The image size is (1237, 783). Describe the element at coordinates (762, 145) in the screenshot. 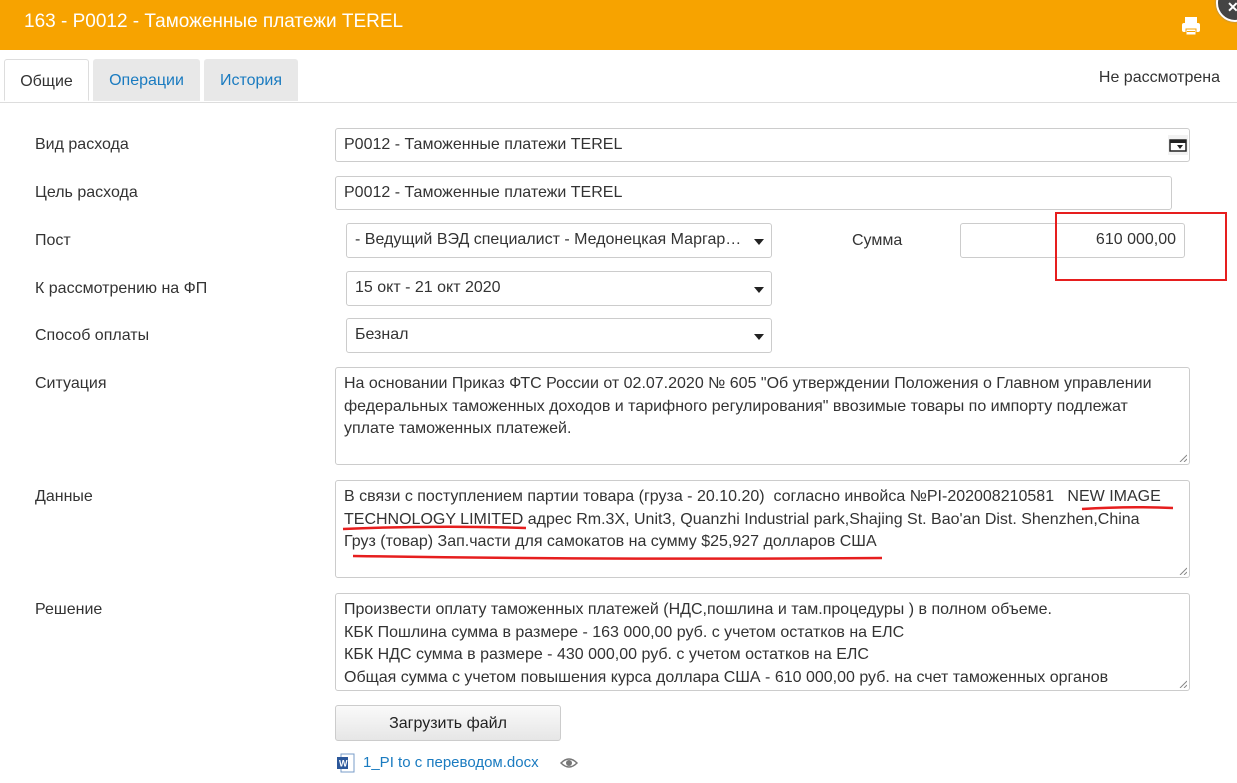

I see `expense-type-field: P0012 - Таможенные платежи TEREL` at that location.